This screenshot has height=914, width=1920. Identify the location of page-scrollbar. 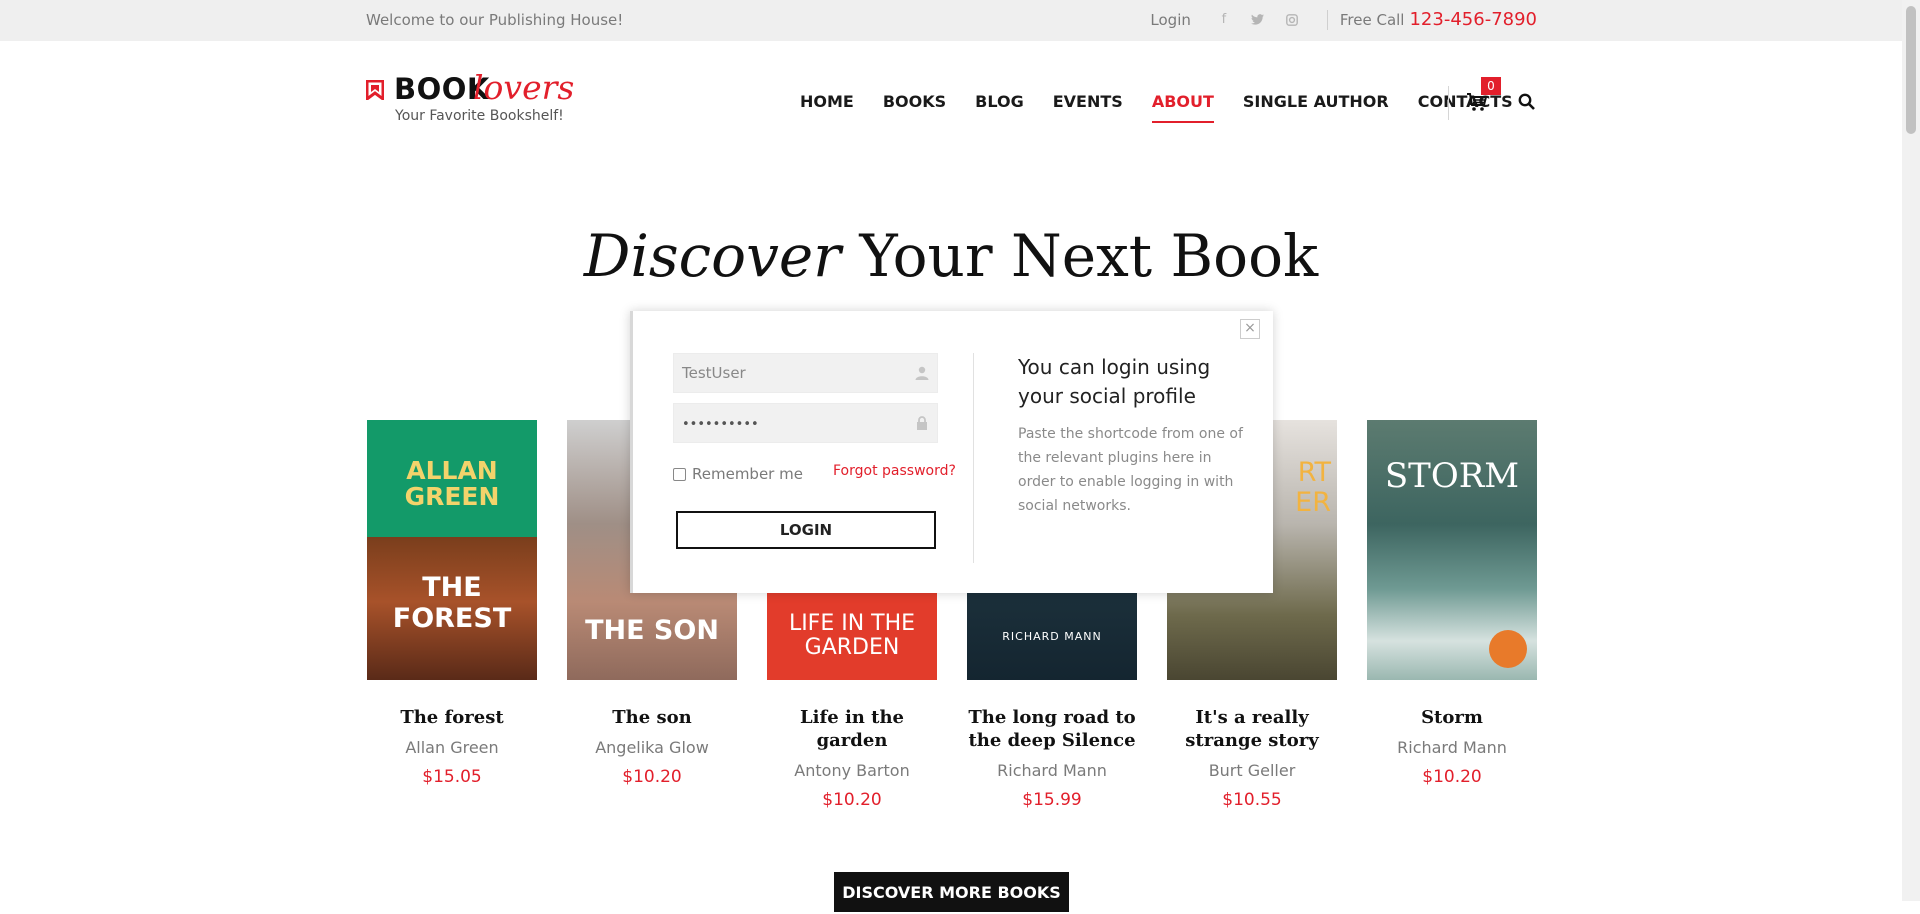
(1911, 450).